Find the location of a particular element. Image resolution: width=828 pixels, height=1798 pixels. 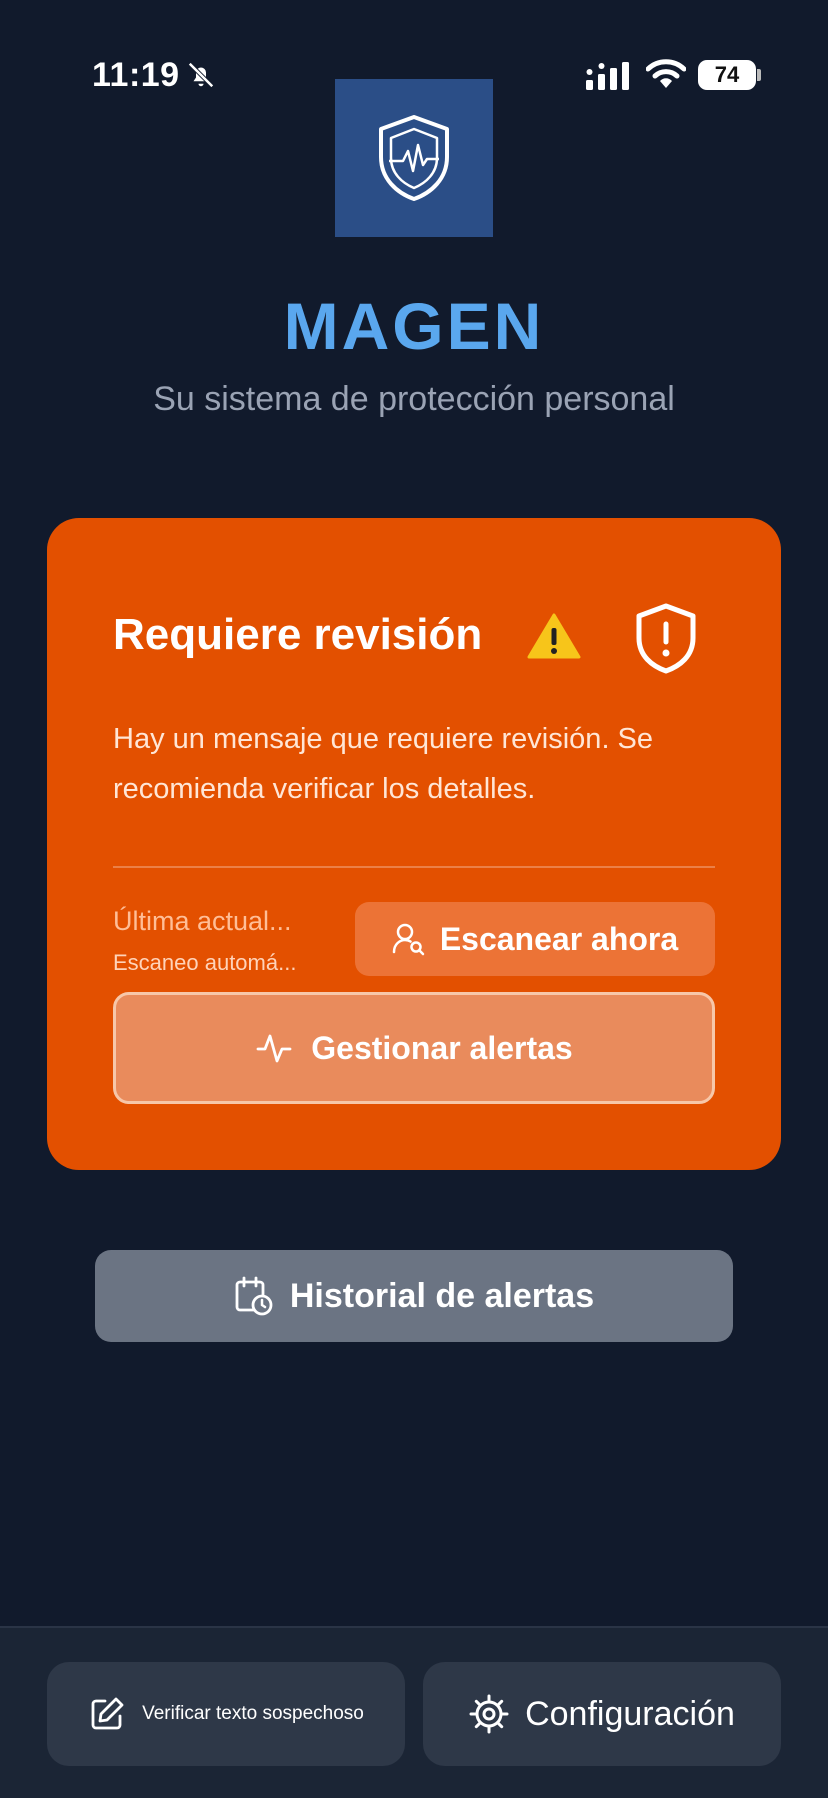

manage-alerts-label: Gestionar alertas is located at coordinates (442, 1047).